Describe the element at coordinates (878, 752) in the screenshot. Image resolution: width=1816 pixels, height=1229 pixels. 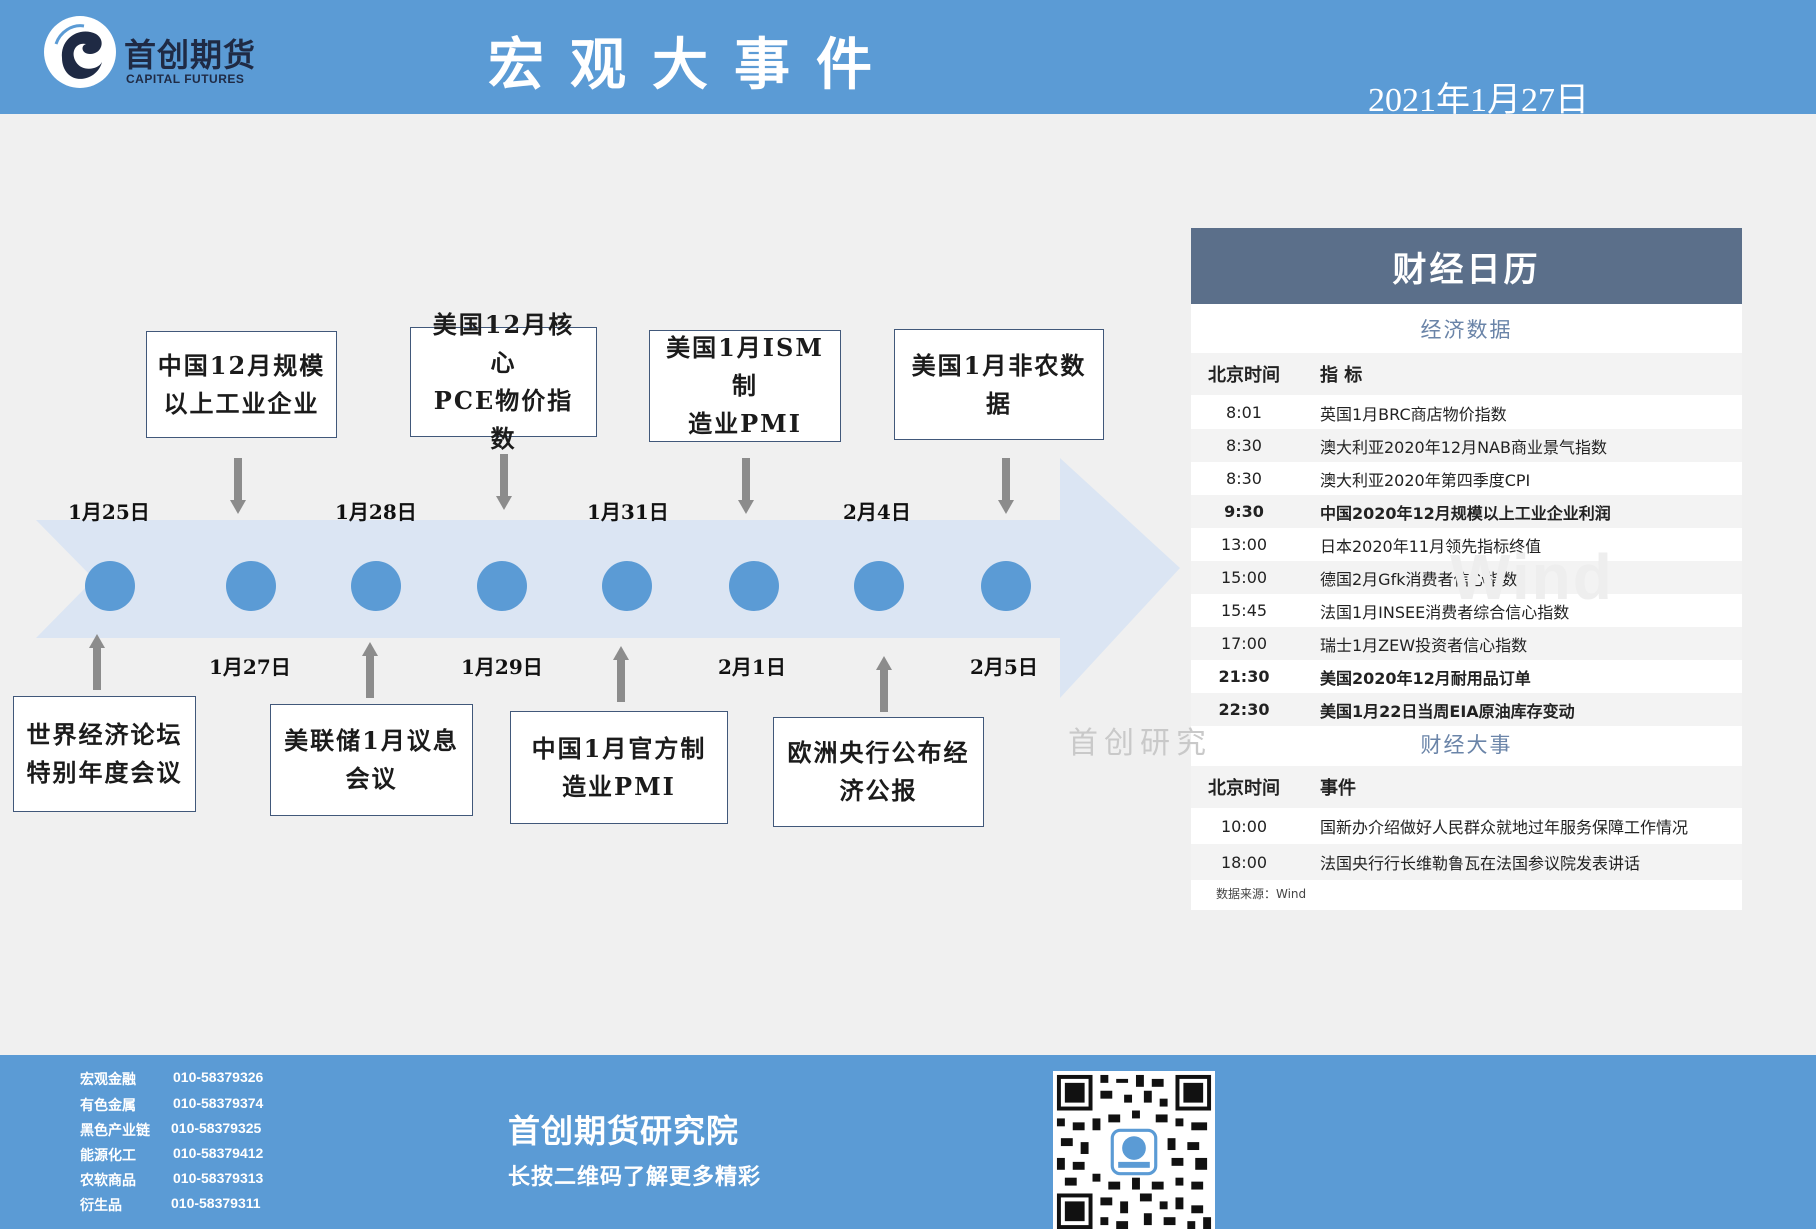
I see `event-line: 欧洲央行公布经` at that location.